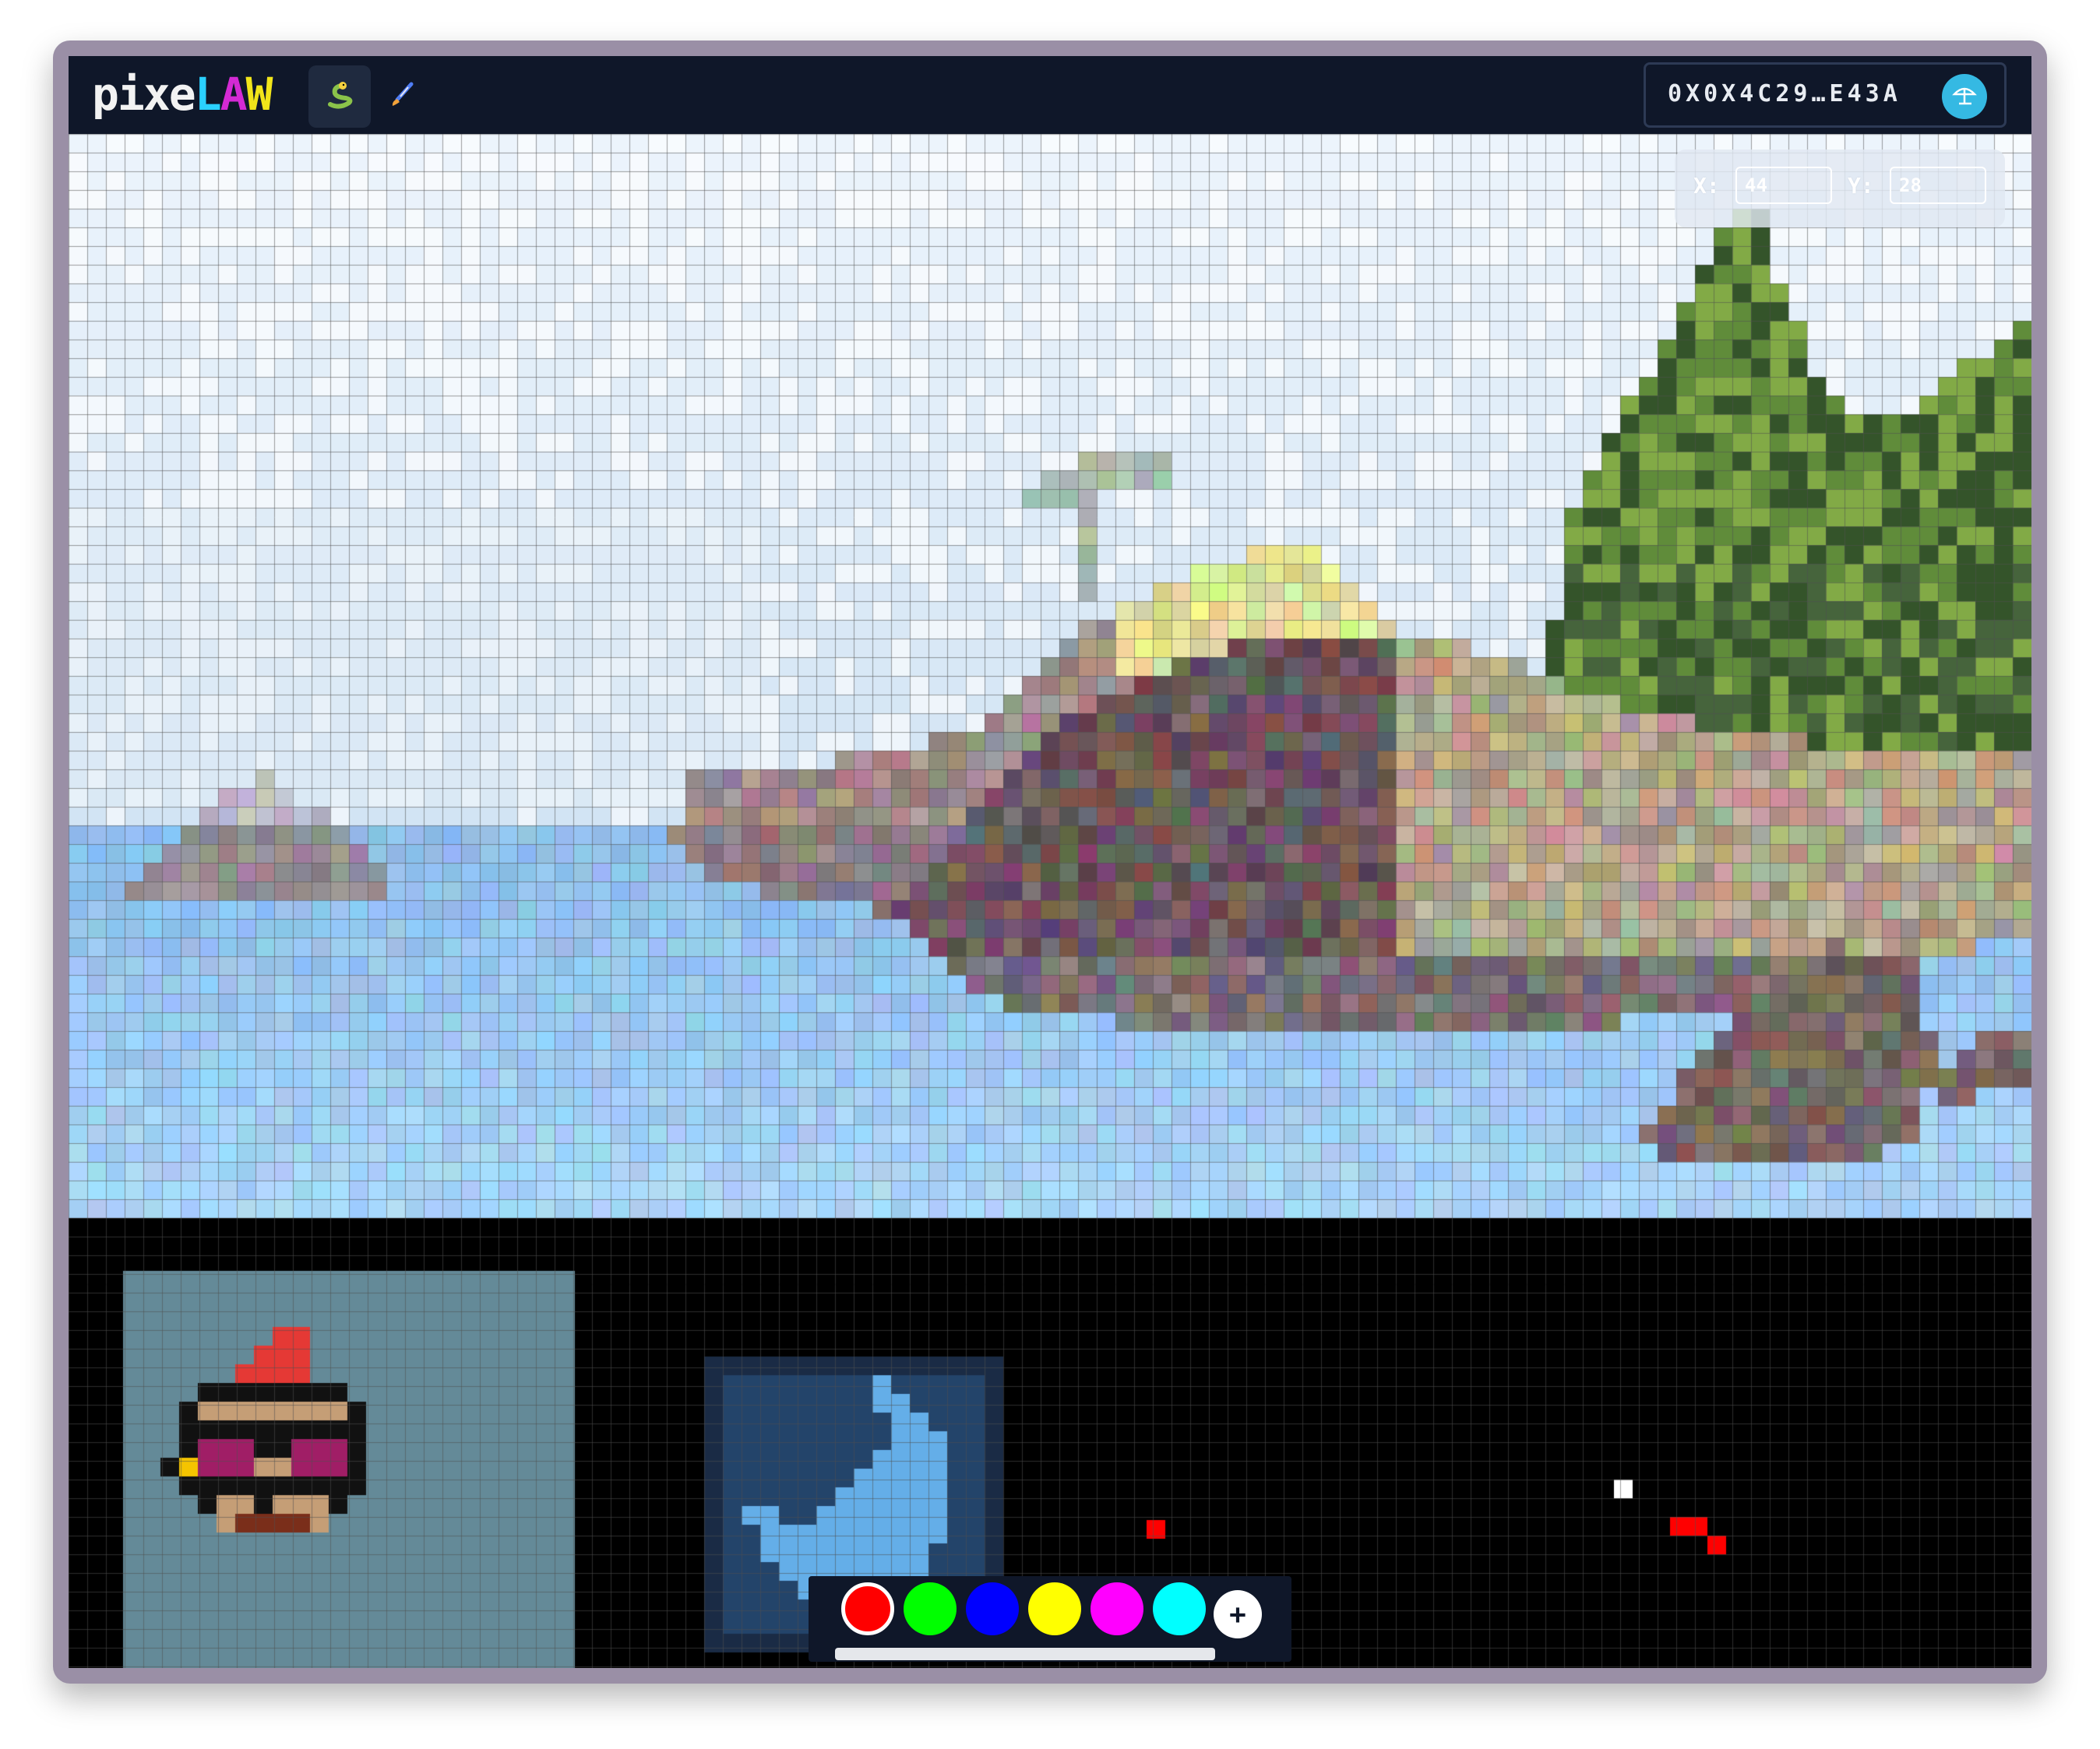  I want to click on logo-part-a: A, so click(234, 94).